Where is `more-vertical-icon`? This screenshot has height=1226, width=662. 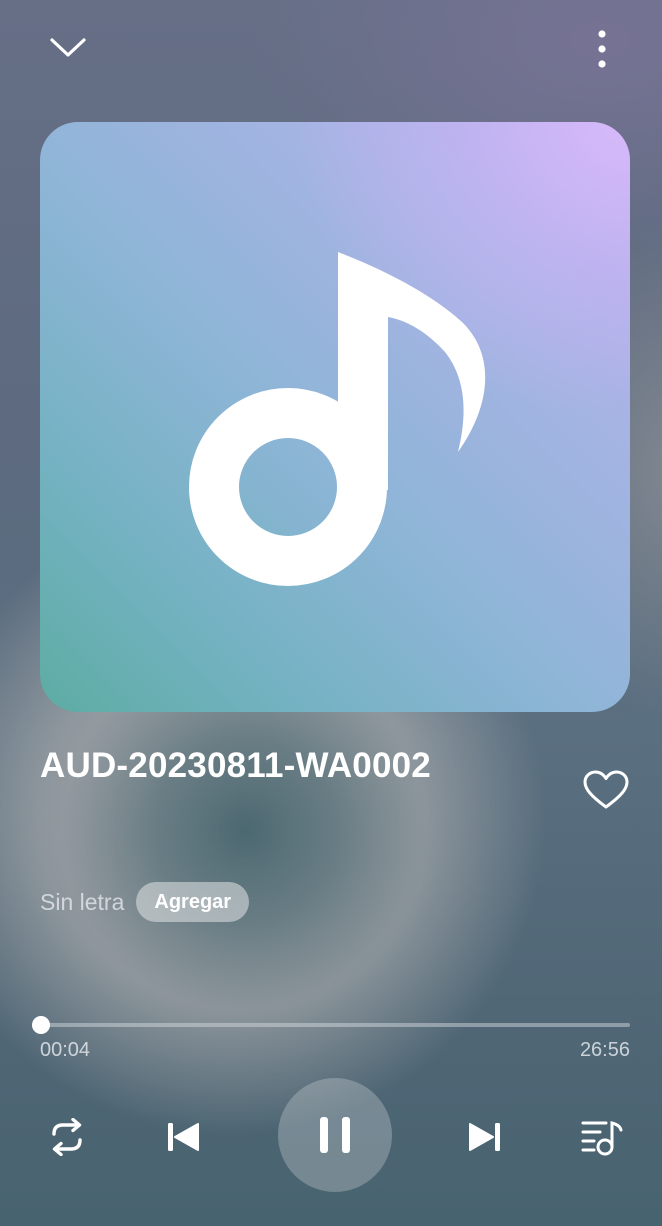 more-vertical-icon is located at coordinates (602, 49).